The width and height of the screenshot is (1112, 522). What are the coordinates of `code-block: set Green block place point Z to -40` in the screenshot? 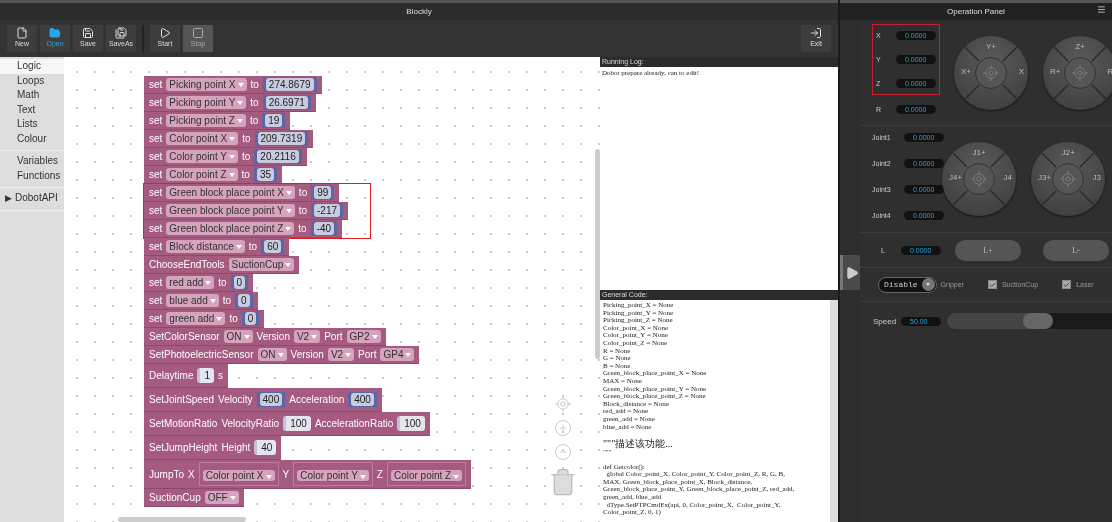 It's located at (243, 229).